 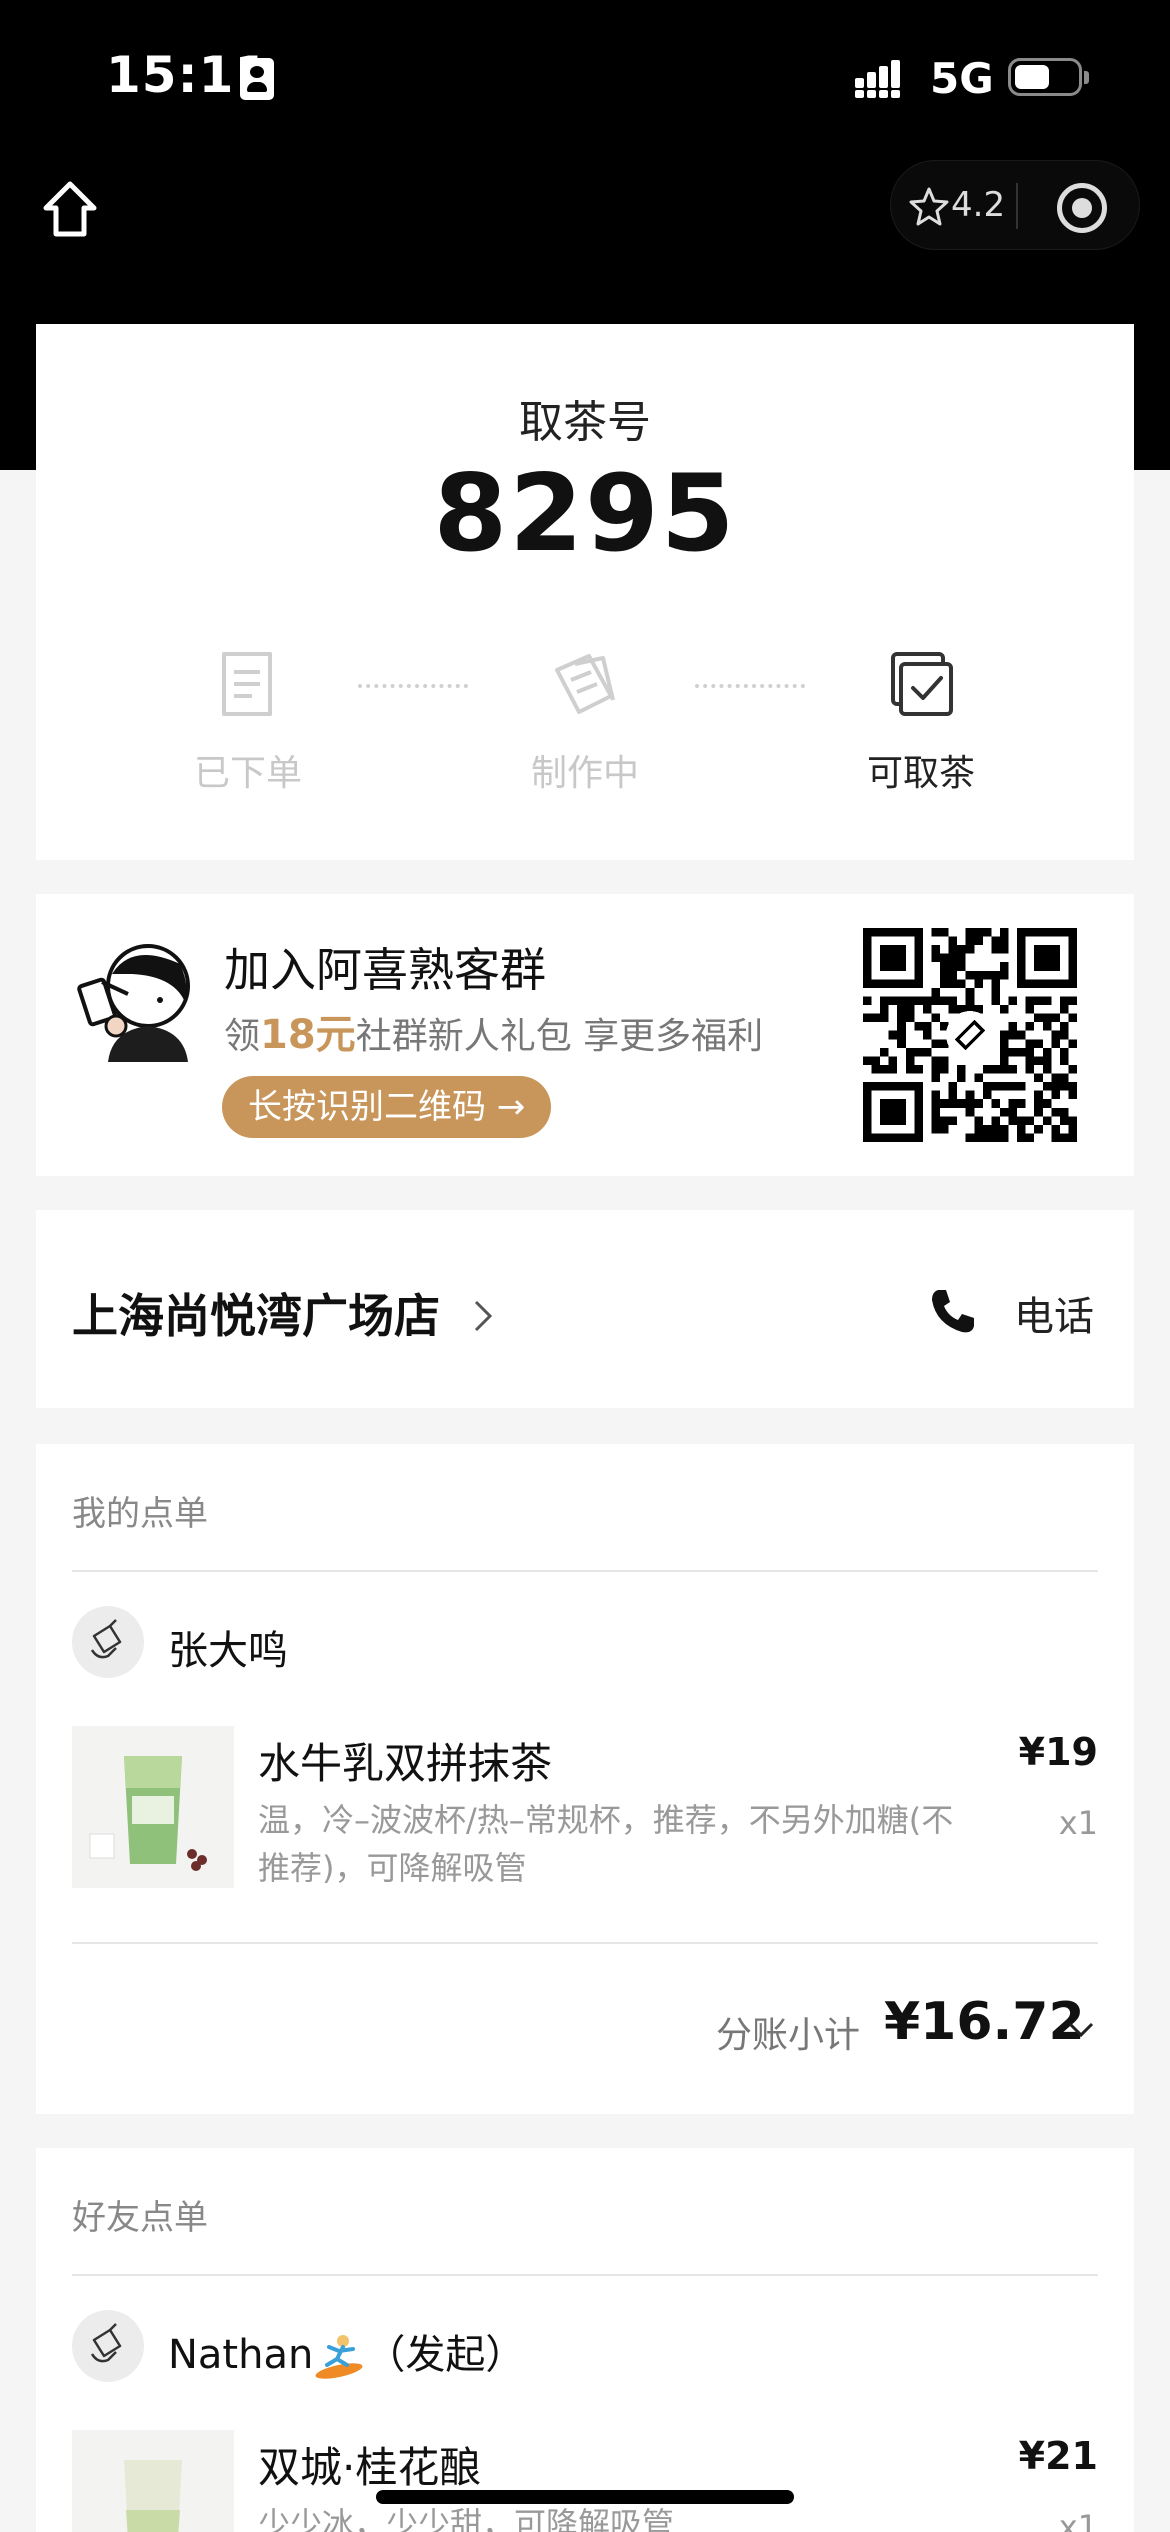 I want to click on product-desc: 温，冷–波波杯/热–常规杯，推荐，不另外加糖(不推荐)，可降解吸管, so click(x=606, y=1844).